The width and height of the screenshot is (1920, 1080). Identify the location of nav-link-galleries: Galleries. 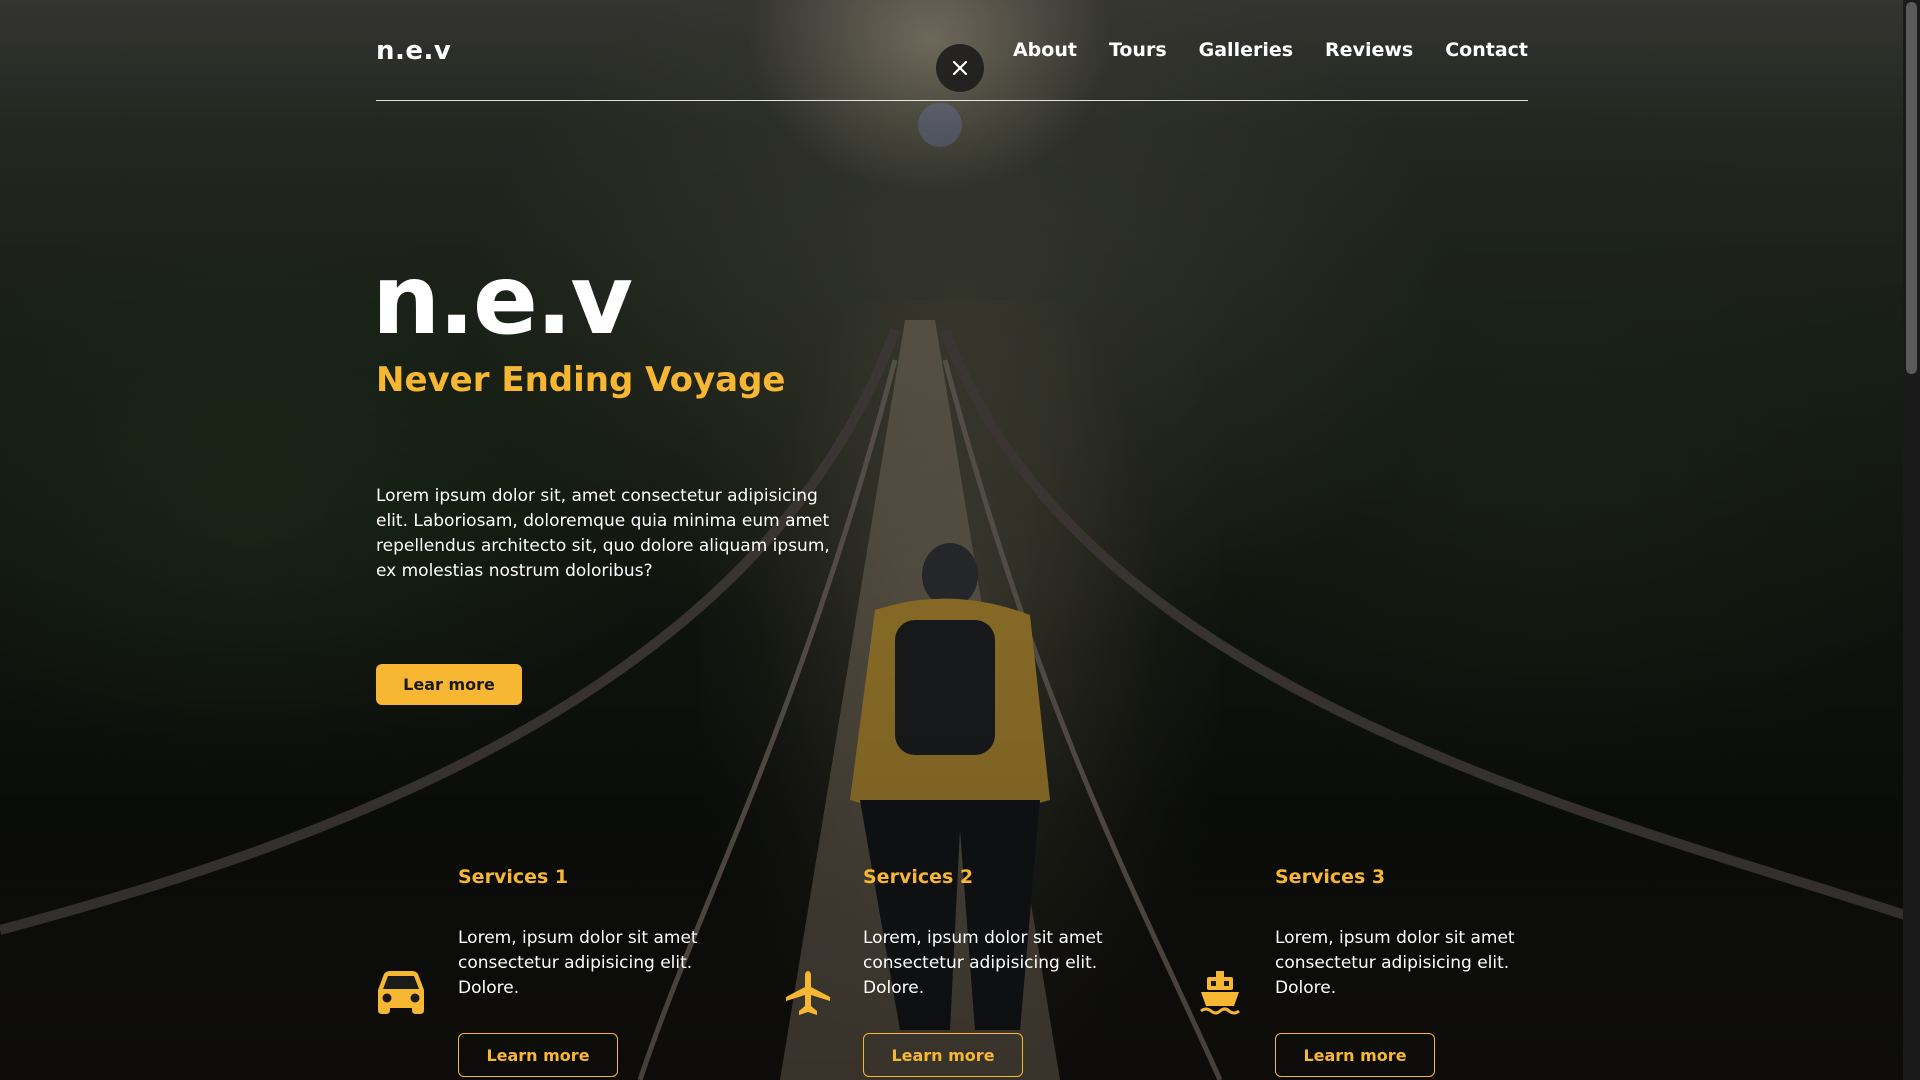
(1246, 50).